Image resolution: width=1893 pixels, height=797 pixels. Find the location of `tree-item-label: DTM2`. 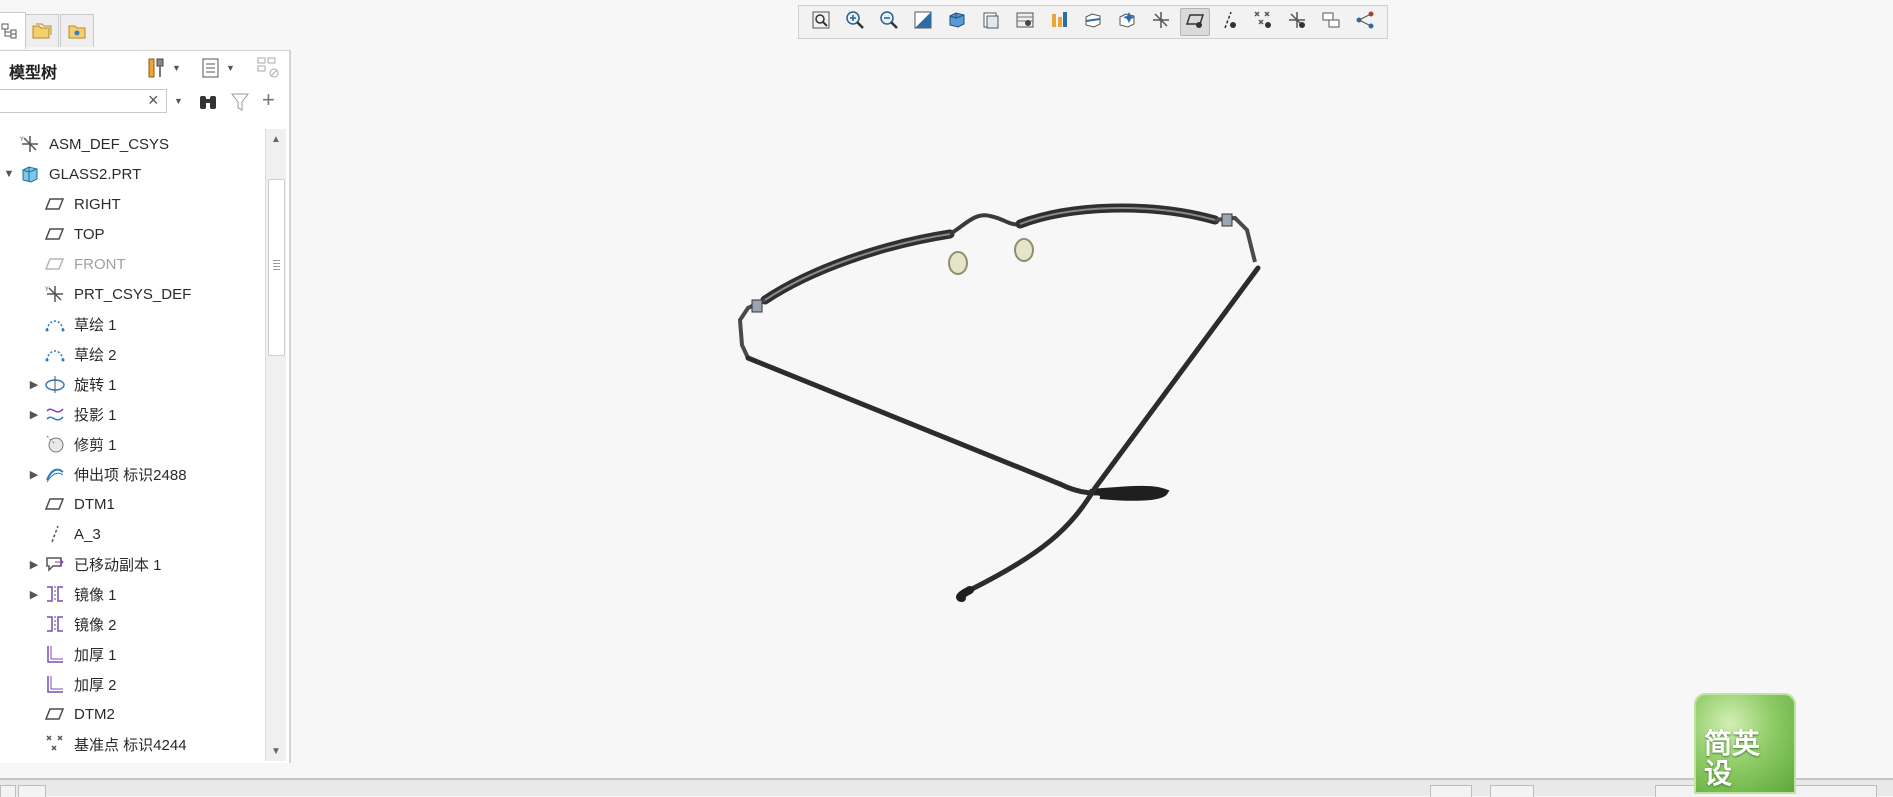

tree-item-label: DTM2 is located at coordinates (94, 714).